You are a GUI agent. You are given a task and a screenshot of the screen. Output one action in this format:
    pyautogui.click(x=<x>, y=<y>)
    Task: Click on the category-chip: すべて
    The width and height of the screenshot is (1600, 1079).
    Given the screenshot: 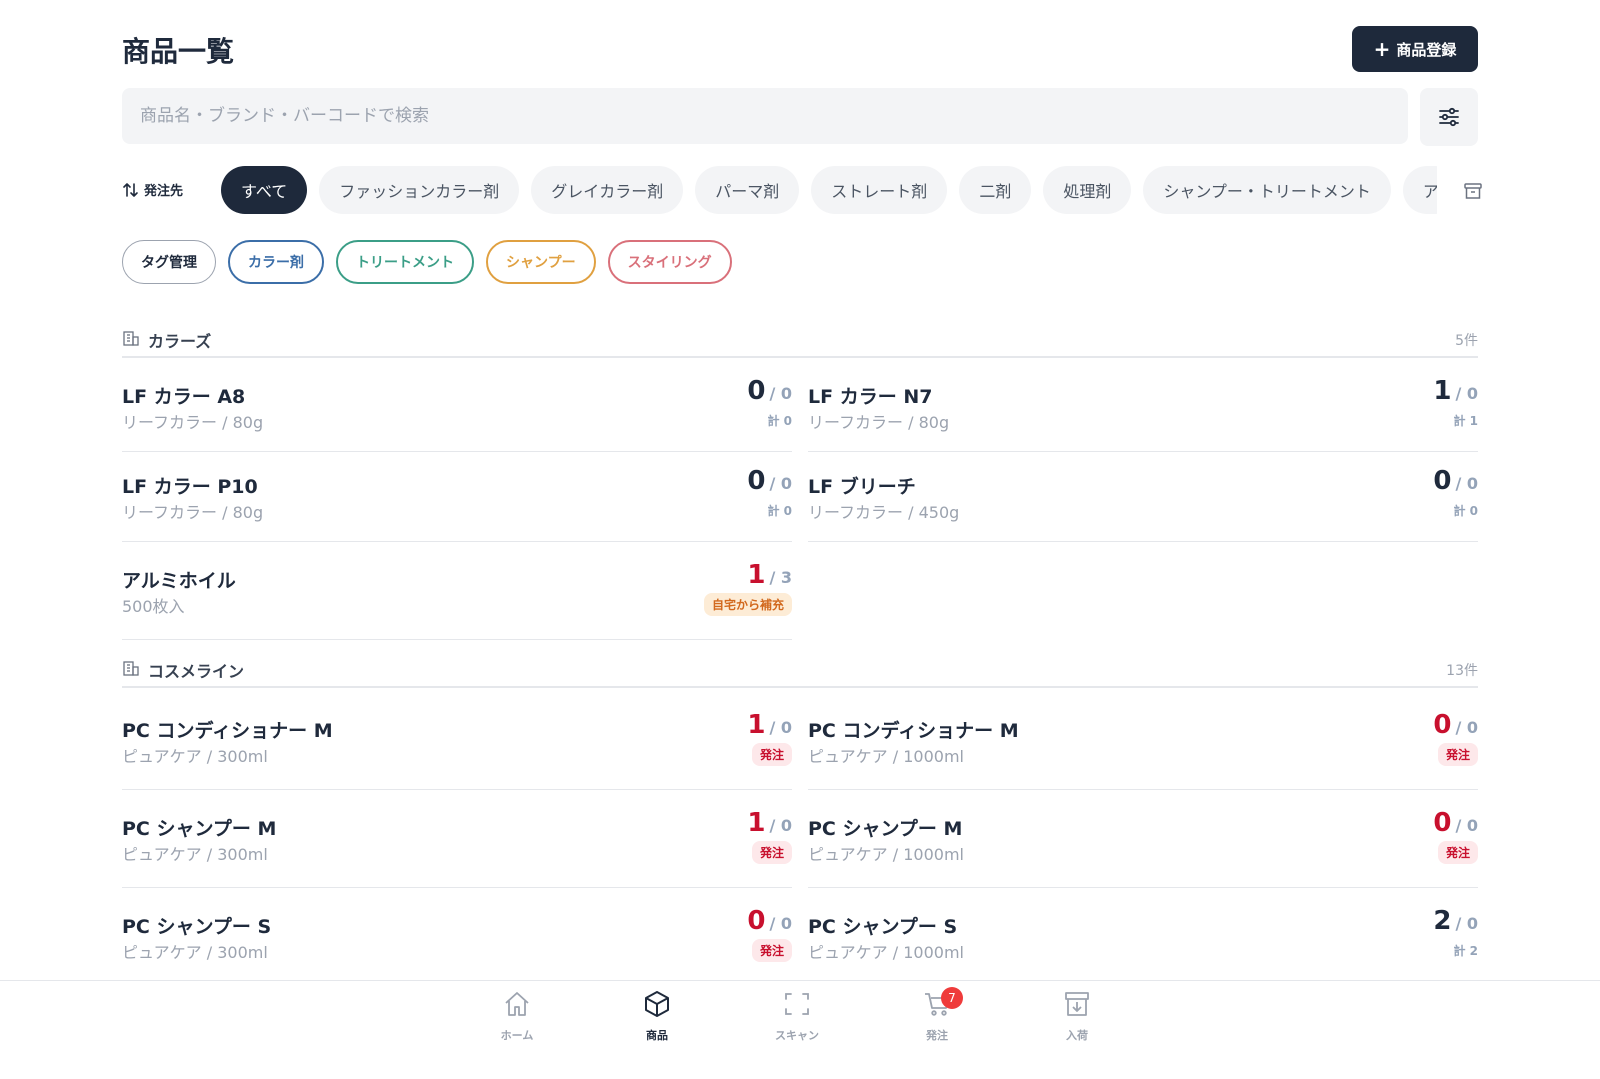 What is the action you would take?
    pyautogui.click(x=264, y=190)
    